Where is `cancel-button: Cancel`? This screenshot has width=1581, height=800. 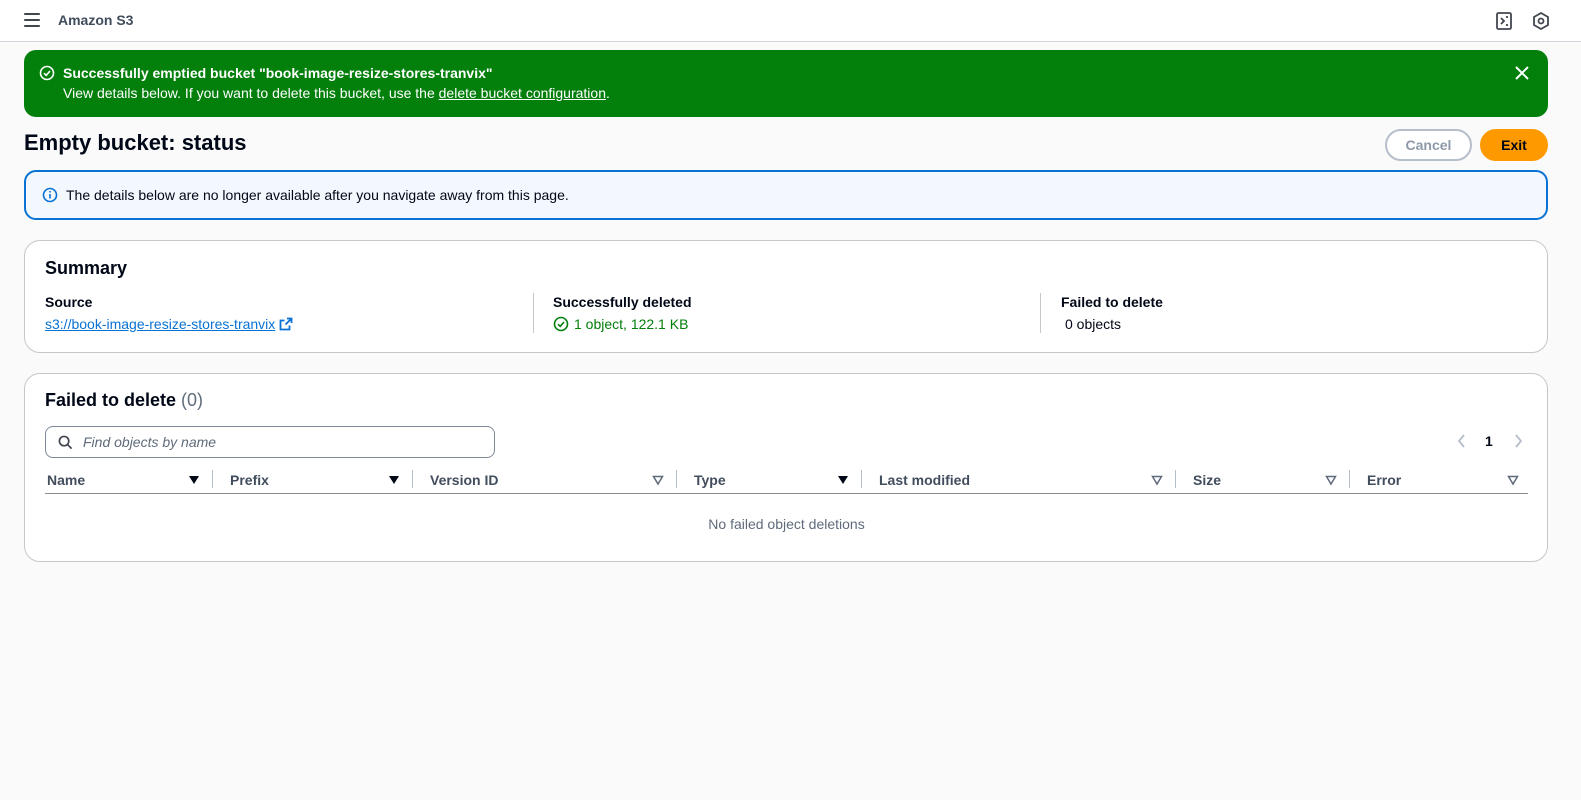 cancel-button: Cancel is located at coordinates (1428, 145).